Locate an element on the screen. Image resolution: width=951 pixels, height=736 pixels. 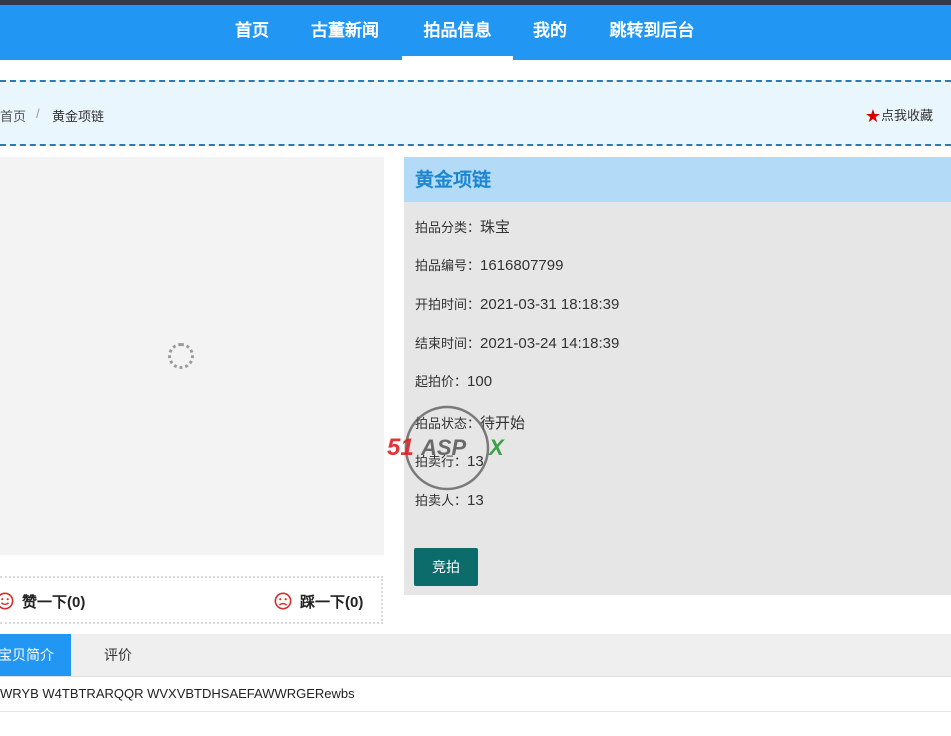
field-category: 拍品分类：珠宝 is located at coordinates (462, 226).